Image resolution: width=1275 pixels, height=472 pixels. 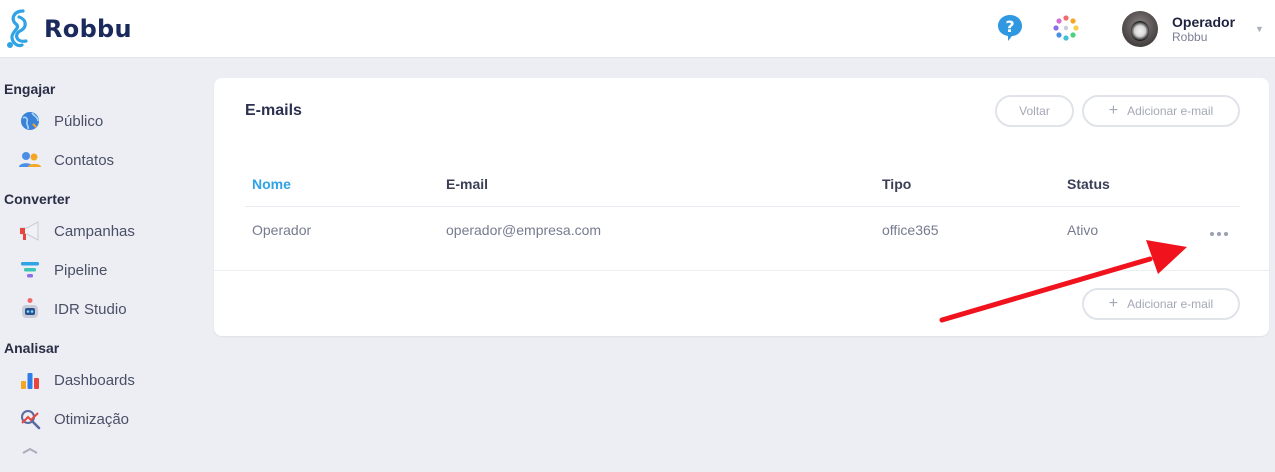 What do you see at coordinates (1190, 37) in the screenshot?
I see `user-organization: Robbu` at bounding box center [1190, 37].